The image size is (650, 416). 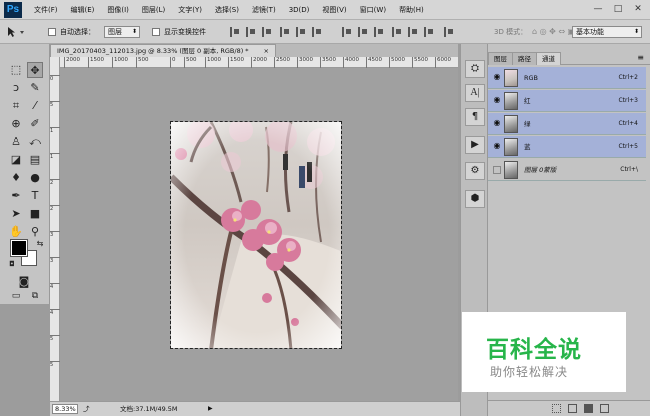 I want to click on document-image, so click(x=256, y=235).